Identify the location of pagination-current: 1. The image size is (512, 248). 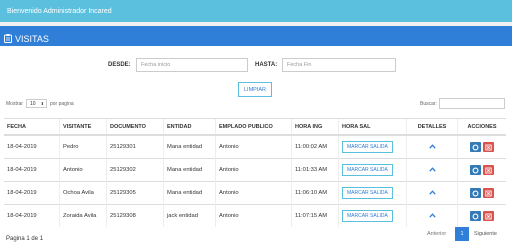
(462, 234).